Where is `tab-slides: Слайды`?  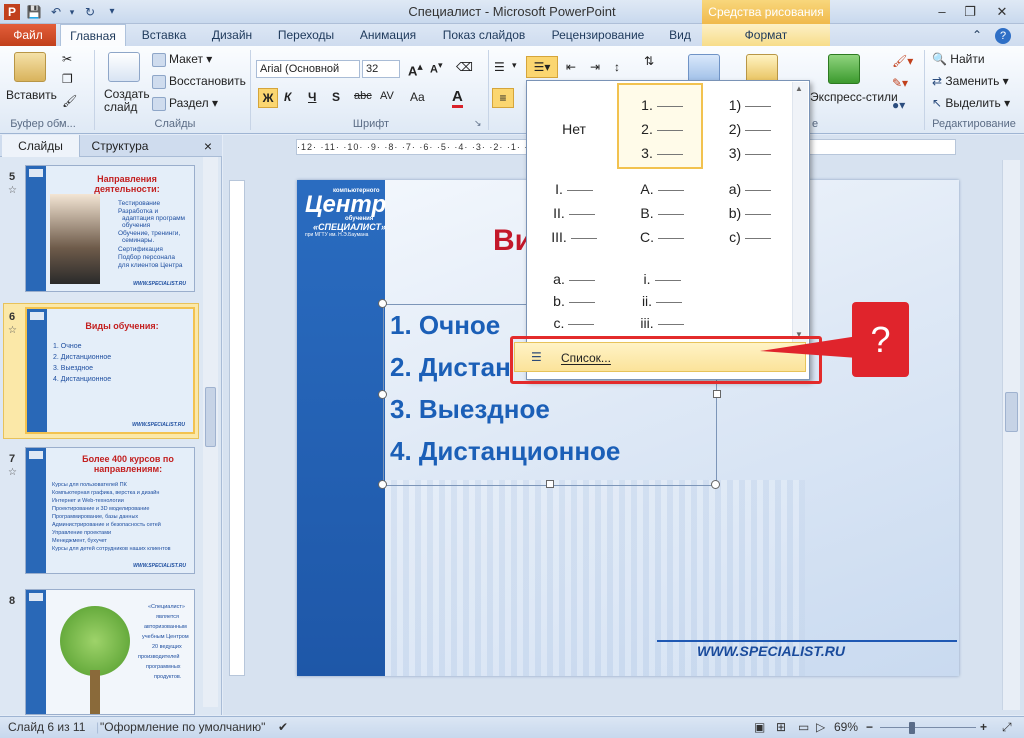 tab-slides: Слайды is located at coordinates (41, 146).